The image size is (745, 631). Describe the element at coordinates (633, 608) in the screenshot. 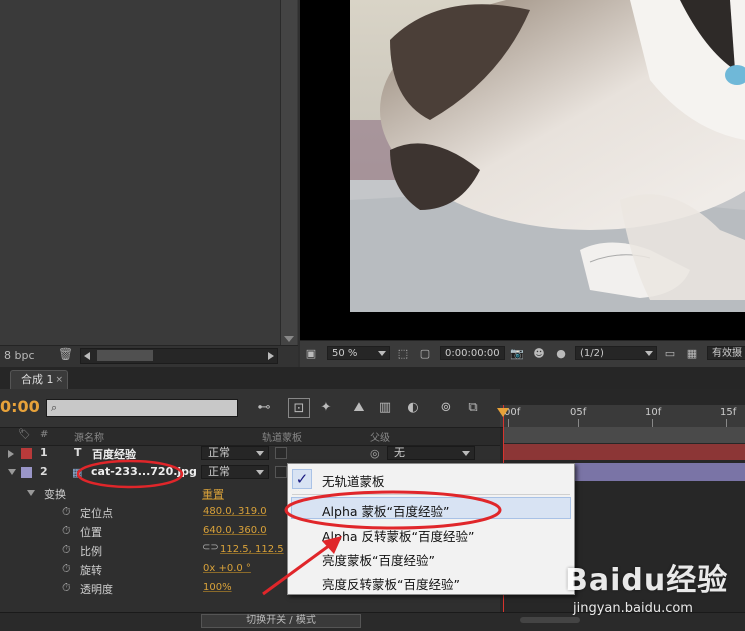

I see `watermark-url: jingyan.baidu.com` at that location.